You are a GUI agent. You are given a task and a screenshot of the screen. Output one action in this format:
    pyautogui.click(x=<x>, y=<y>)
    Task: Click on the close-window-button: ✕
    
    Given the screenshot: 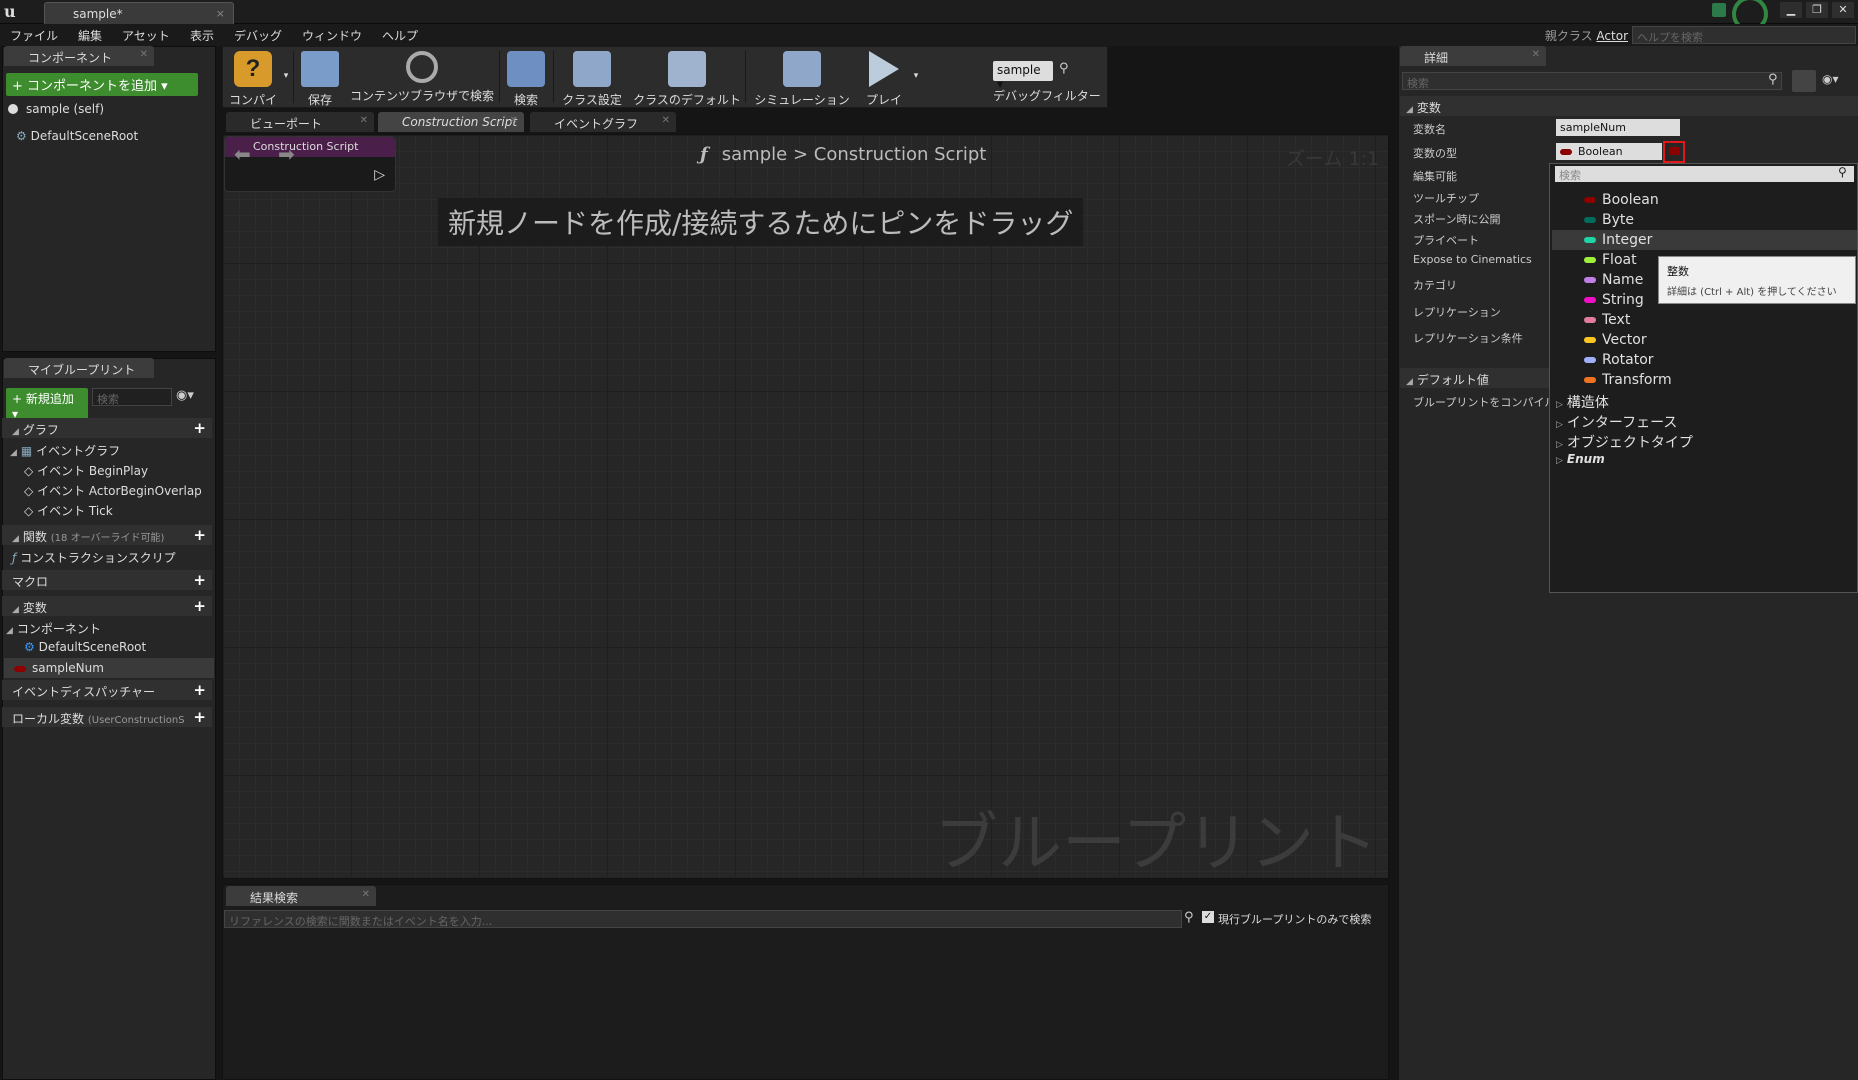 What is the action you would take?
    pyautogui.click(x=1843, y=10)
    